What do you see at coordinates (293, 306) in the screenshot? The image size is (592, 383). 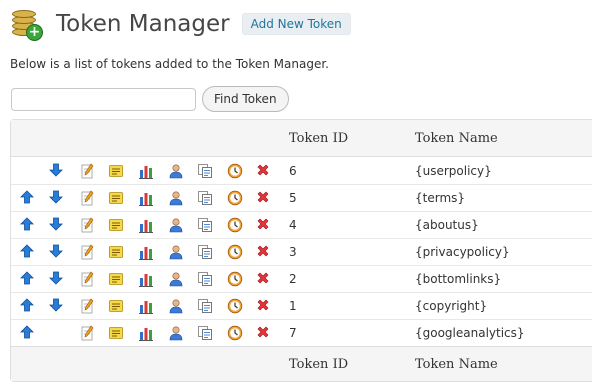 I see `token-id: 1` at bounding box center [293, 306].